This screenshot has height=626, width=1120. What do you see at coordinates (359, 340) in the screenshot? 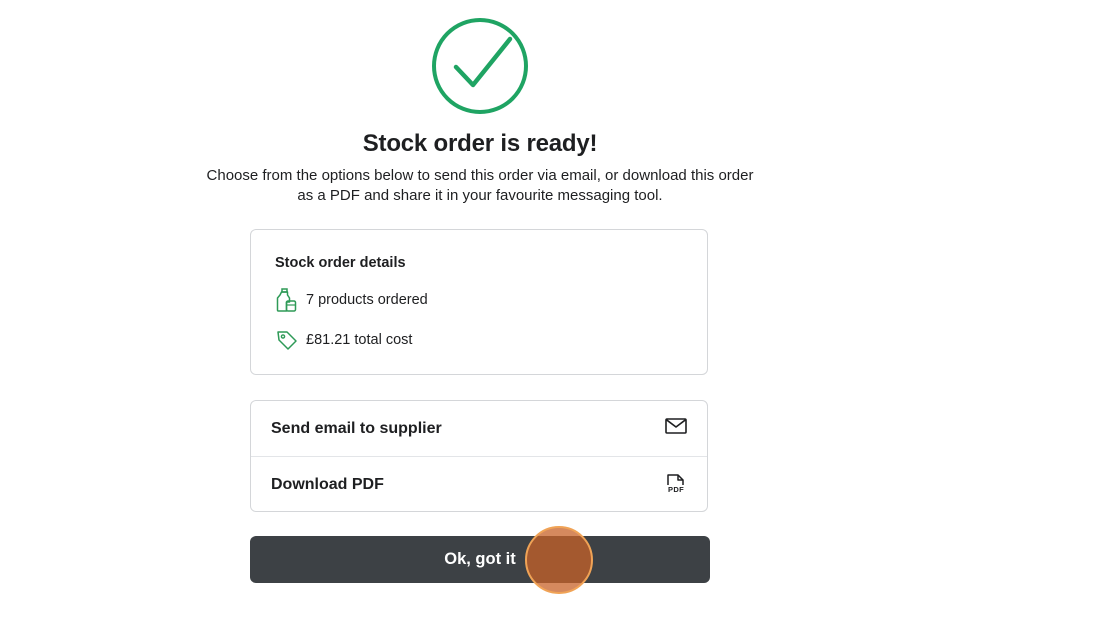
I see `total-cost-text: £81.21 total cost` at bounding box center [359, 340].